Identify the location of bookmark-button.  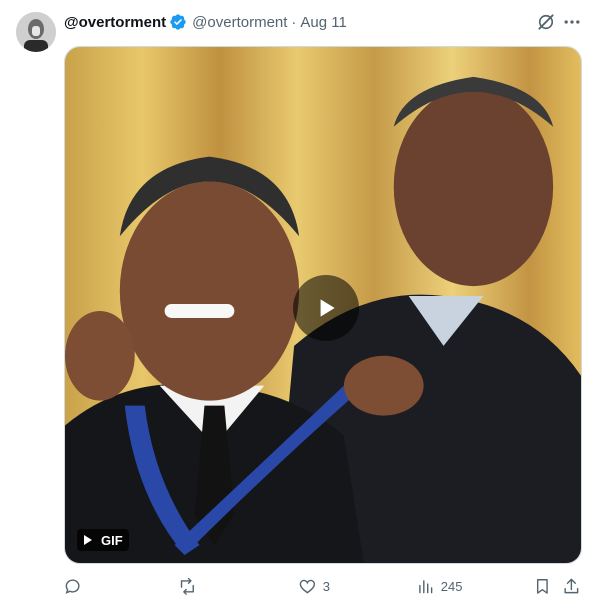
(542, 586).